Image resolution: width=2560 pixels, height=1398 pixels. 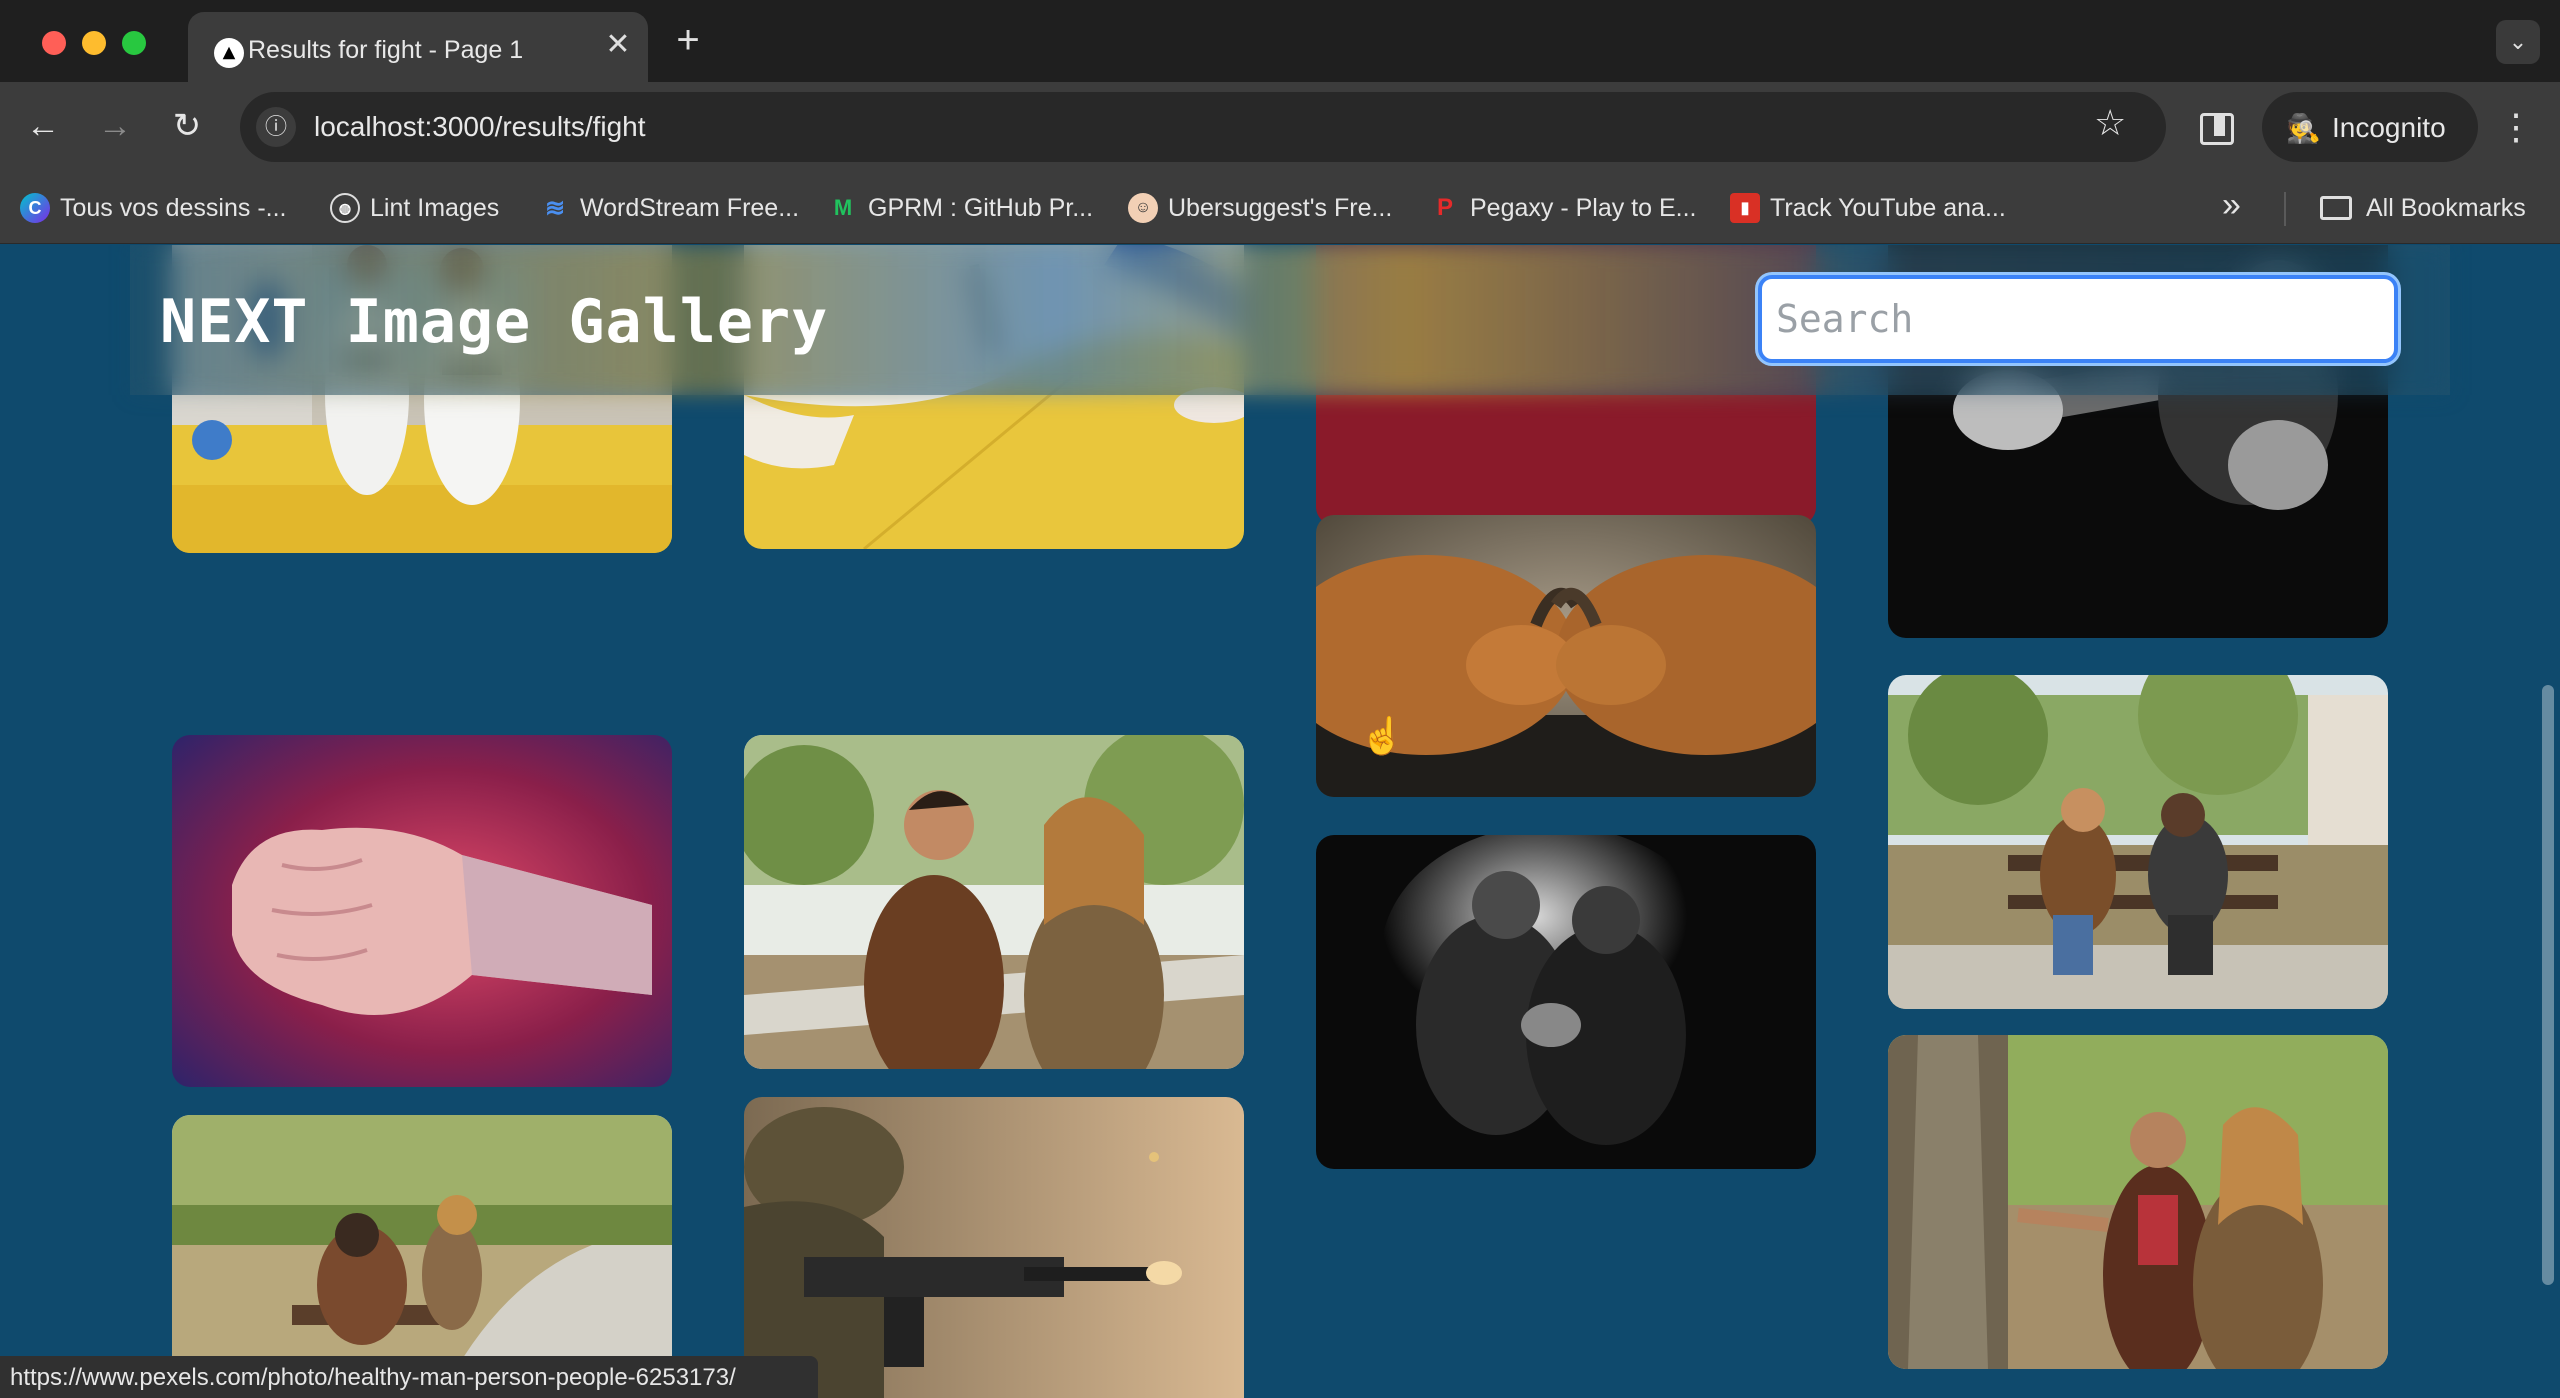 What do you see at coordinates (618, 46) in the screenshot?
I see `tab-close-icon: ✕` at bounding box center [618, 46].